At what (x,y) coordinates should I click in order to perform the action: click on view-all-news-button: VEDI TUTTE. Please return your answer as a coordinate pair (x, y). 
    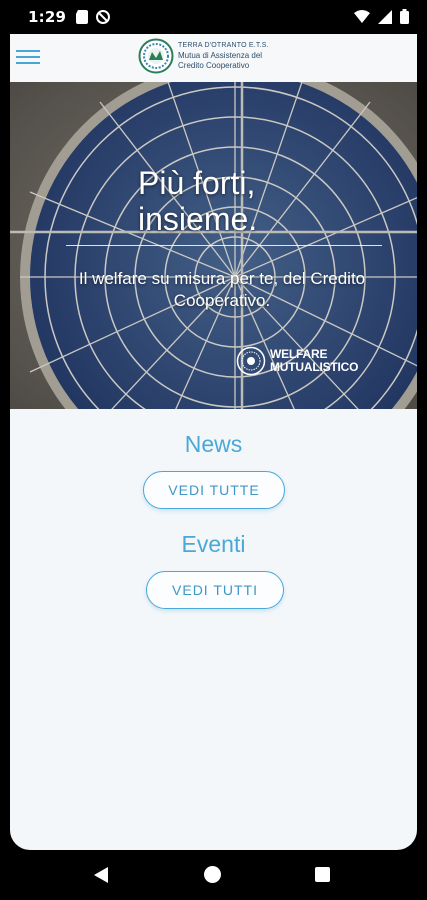
    Looking at the image, I should click on (214, 490).